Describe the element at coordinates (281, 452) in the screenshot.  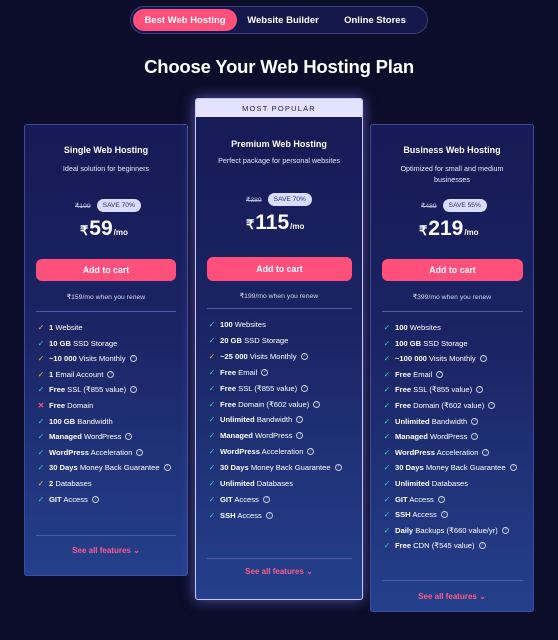
I see `feature-text: Acceleration` at that location.